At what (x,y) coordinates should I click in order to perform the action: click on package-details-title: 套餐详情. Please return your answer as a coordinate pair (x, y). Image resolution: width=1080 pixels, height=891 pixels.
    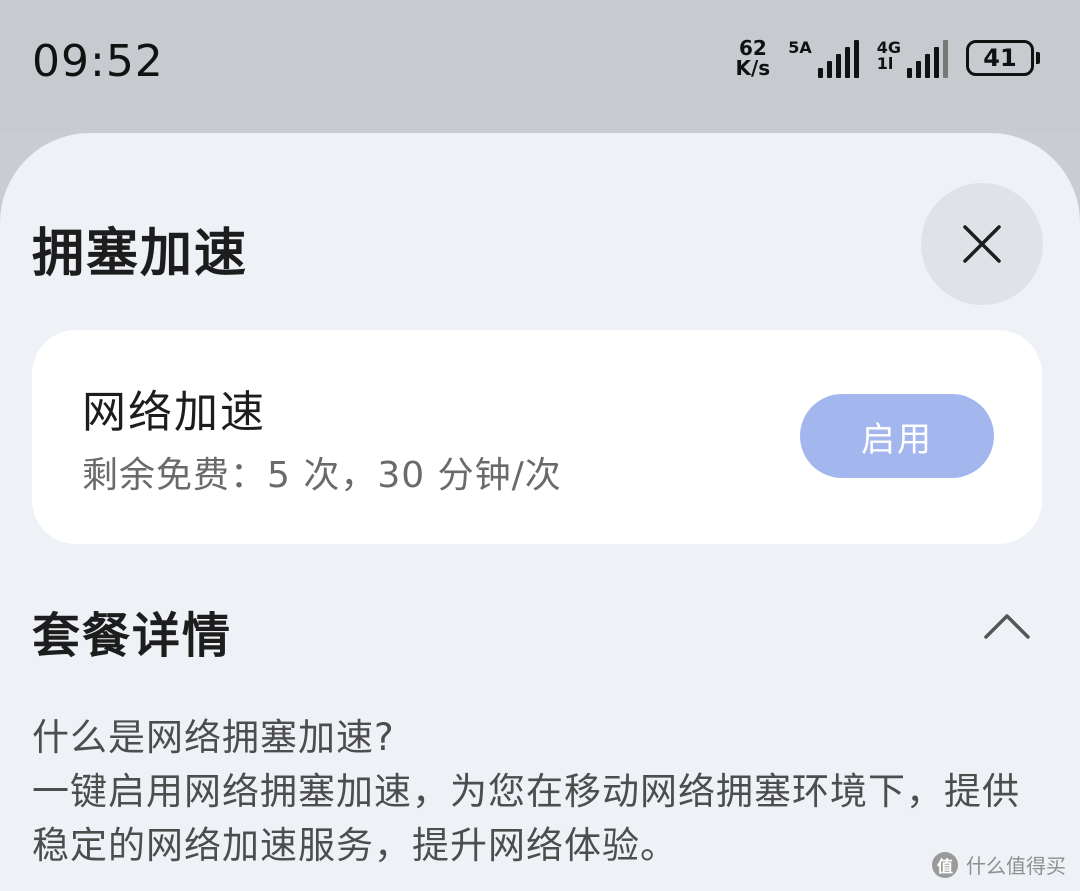
    Looking at the image, I should click on (132, 636).